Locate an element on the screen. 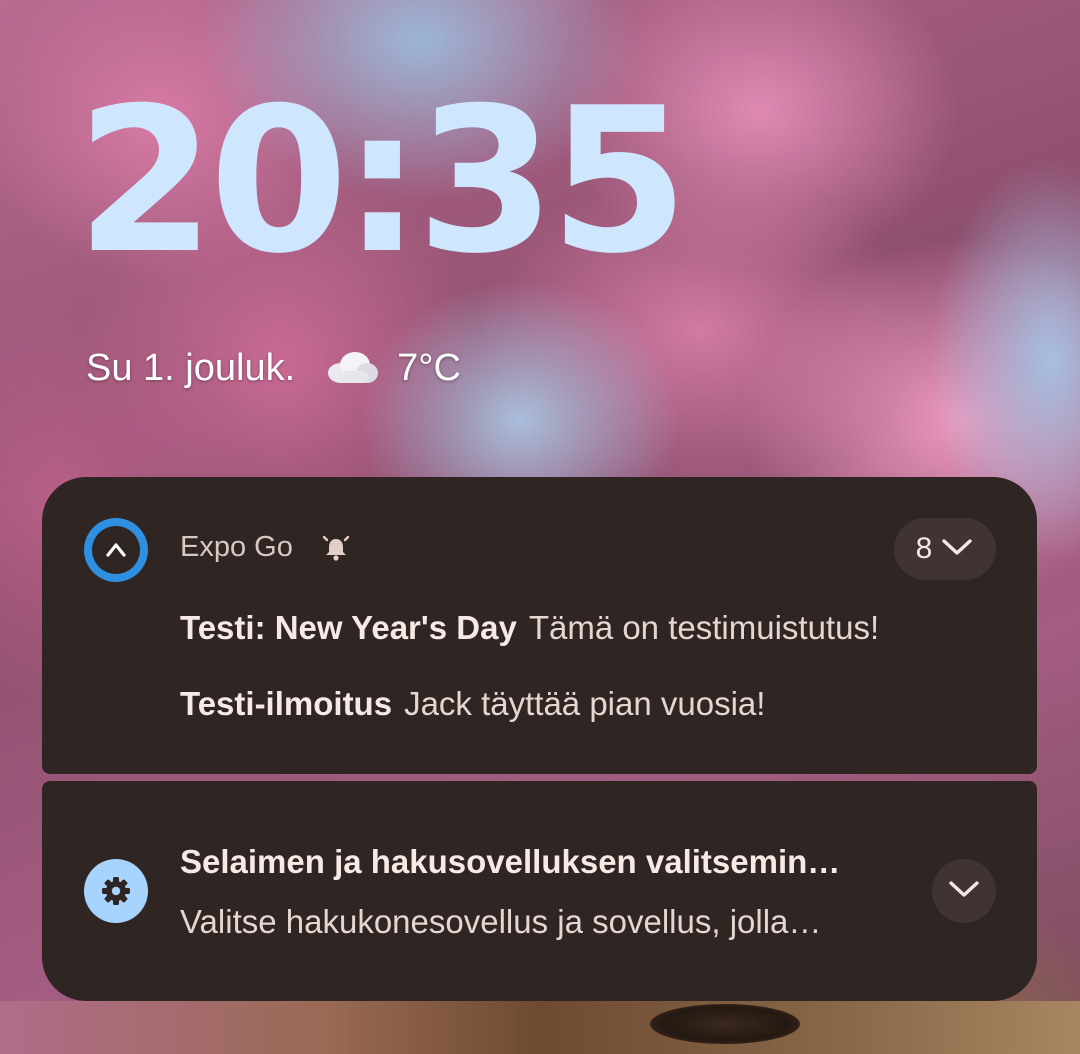 The width and height of the screenshot is (1080, 1054). expand-button is located at coordinates (964, 891).